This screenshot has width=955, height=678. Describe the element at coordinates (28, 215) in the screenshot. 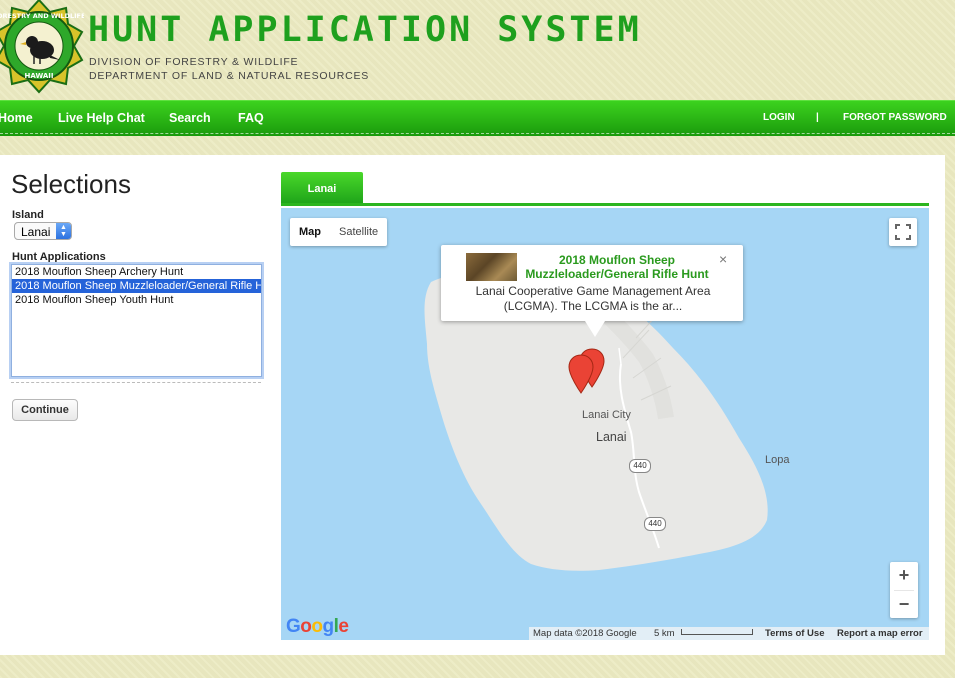

I see `island-label: Island` at that location.